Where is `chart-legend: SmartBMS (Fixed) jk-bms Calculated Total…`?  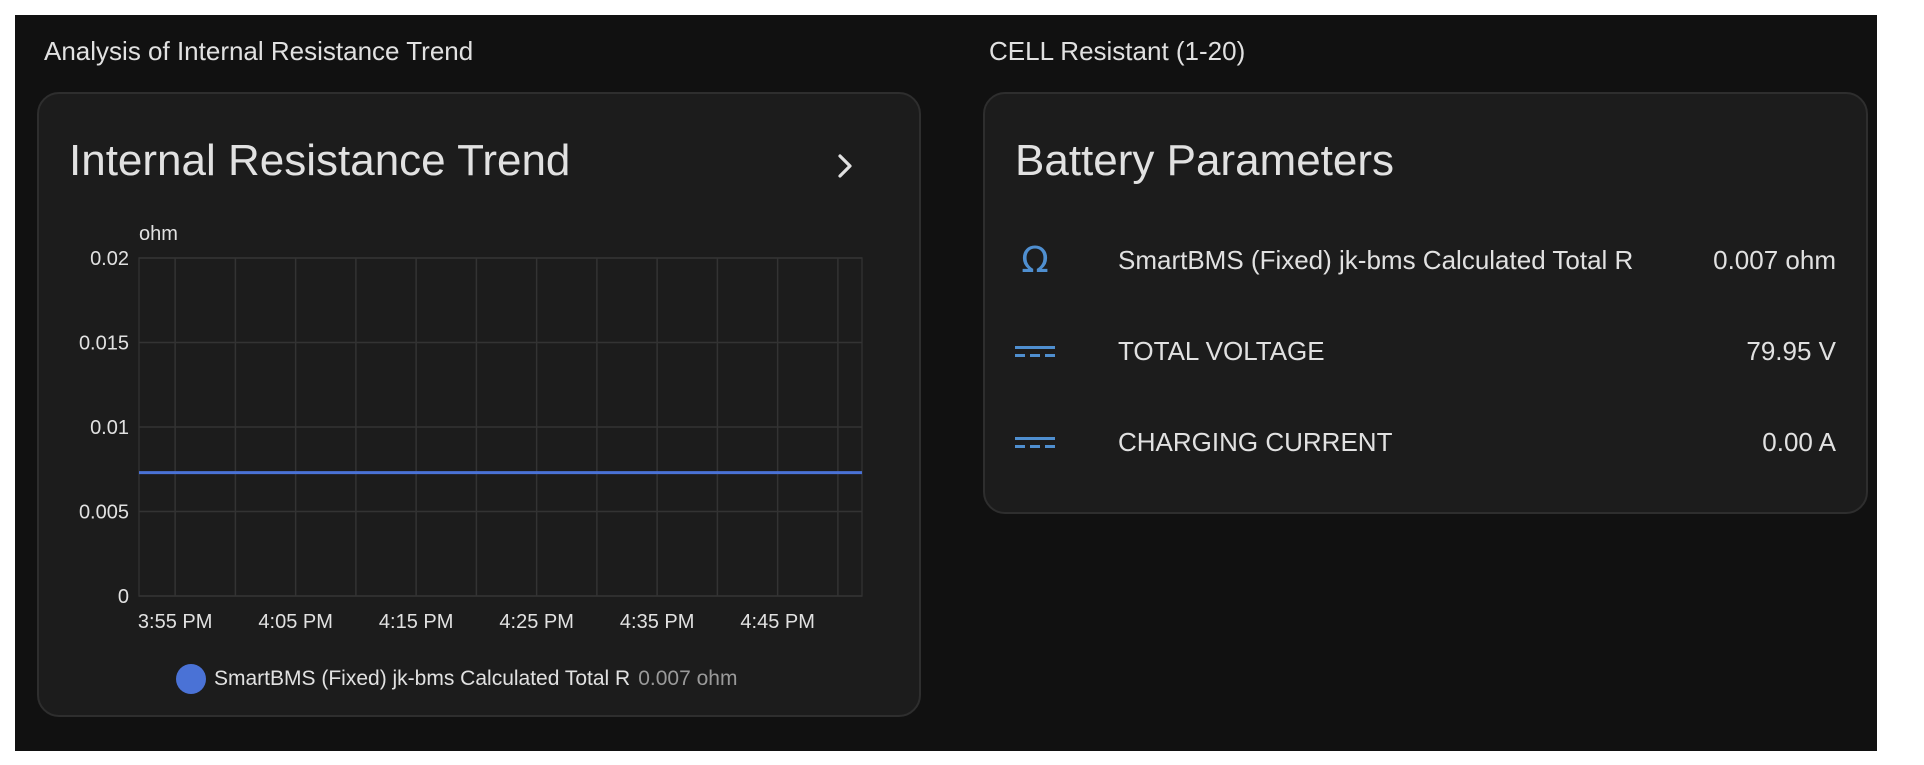 chart-legend: SmartBMS (Fixed) jk-bms Calculated Total… is located at coordinates (456, 679).